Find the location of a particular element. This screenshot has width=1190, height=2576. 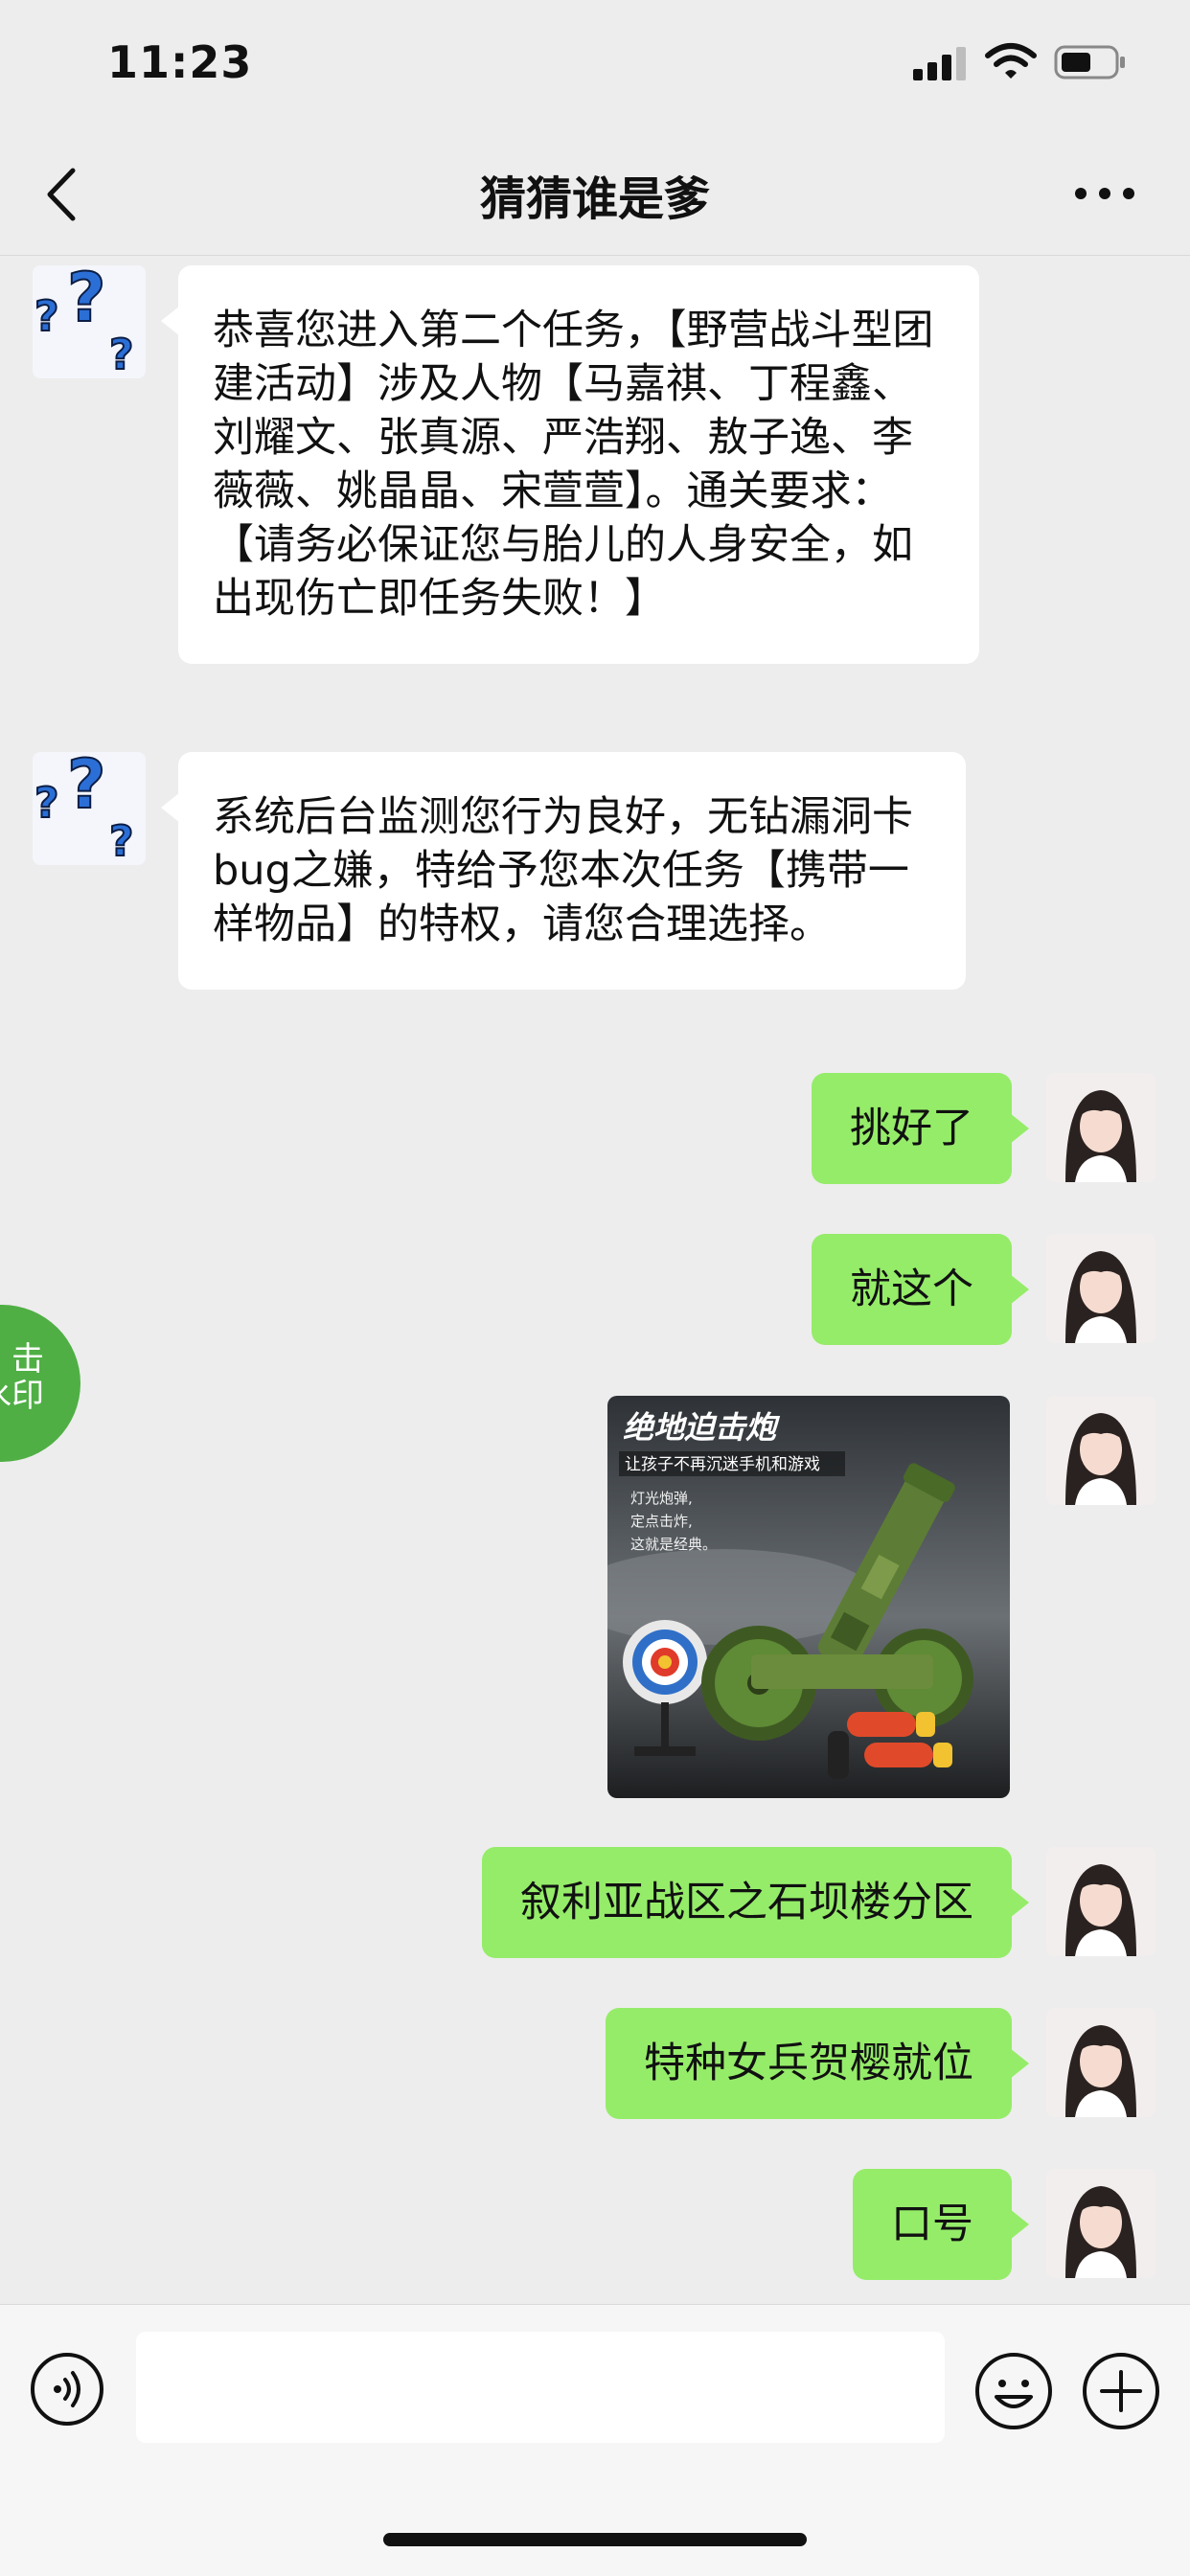

image-feature-1: 灯光炮弹, is located at coordinates (662, 1498).